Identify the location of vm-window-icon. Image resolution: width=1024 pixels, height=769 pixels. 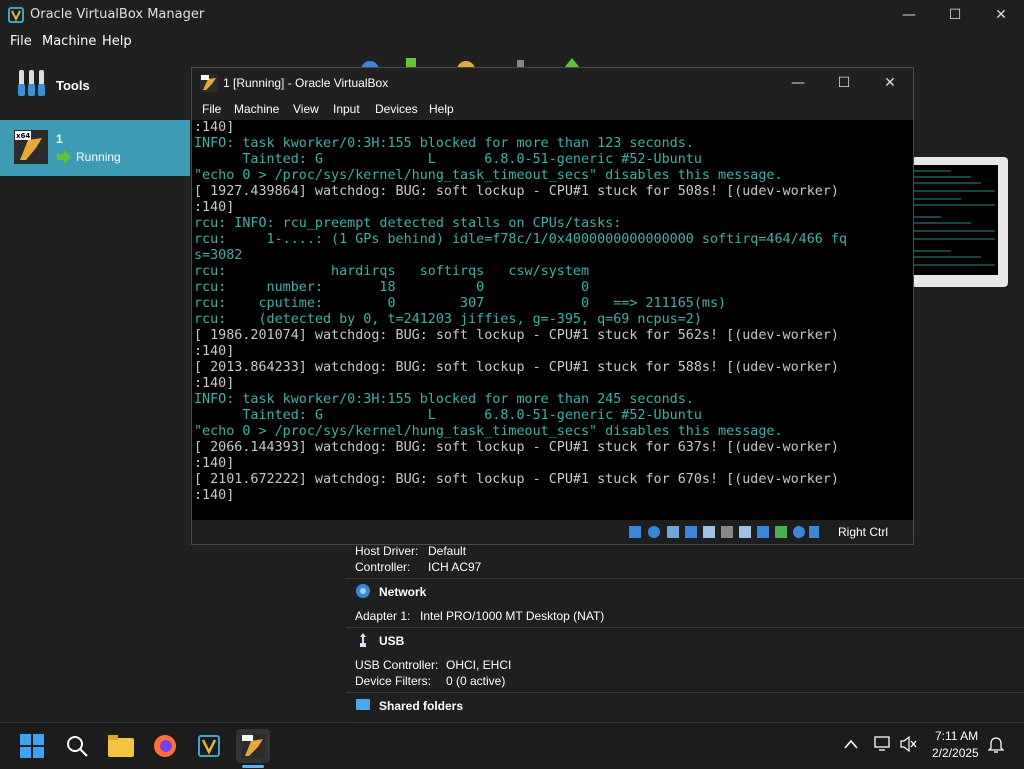
(209, 83).